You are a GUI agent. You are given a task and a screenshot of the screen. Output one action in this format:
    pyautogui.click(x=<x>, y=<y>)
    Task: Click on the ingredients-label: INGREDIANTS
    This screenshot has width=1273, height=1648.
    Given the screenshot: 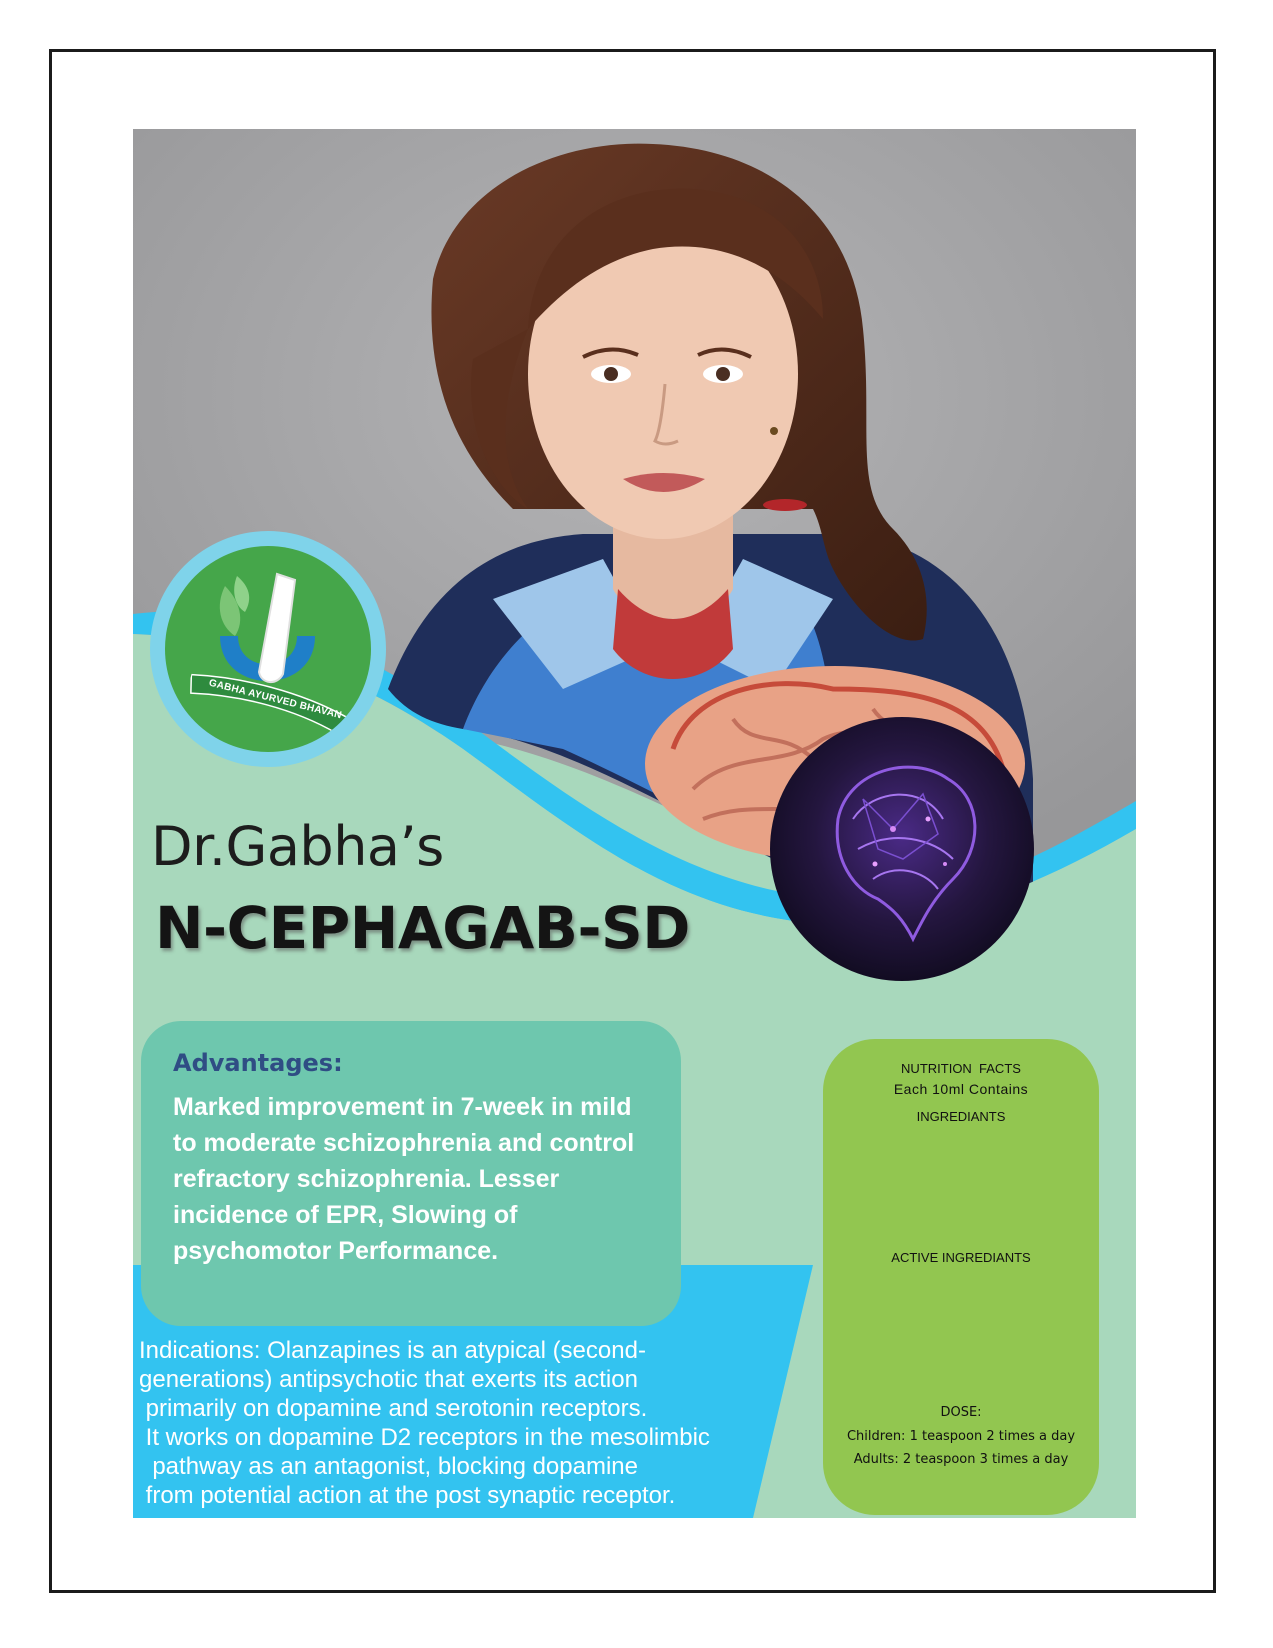 What is the action you would take?
    pyautogui.click(x=961, y=1116)
    